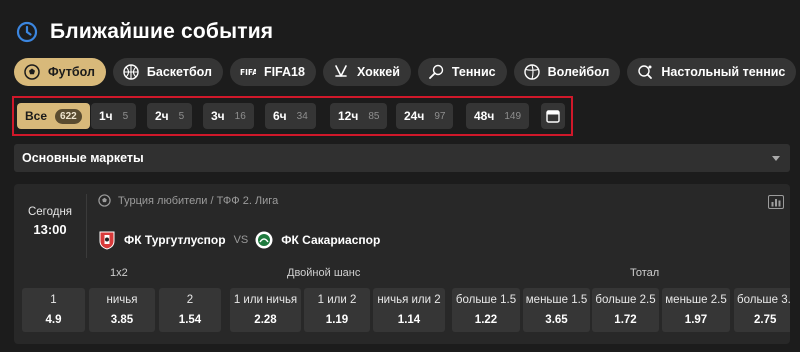 This screenshot has width=800, height=352. Describe the element at coordinates (170, 116) in the screenshot. I see `time-filter-2h: 2ч 5` at that location.